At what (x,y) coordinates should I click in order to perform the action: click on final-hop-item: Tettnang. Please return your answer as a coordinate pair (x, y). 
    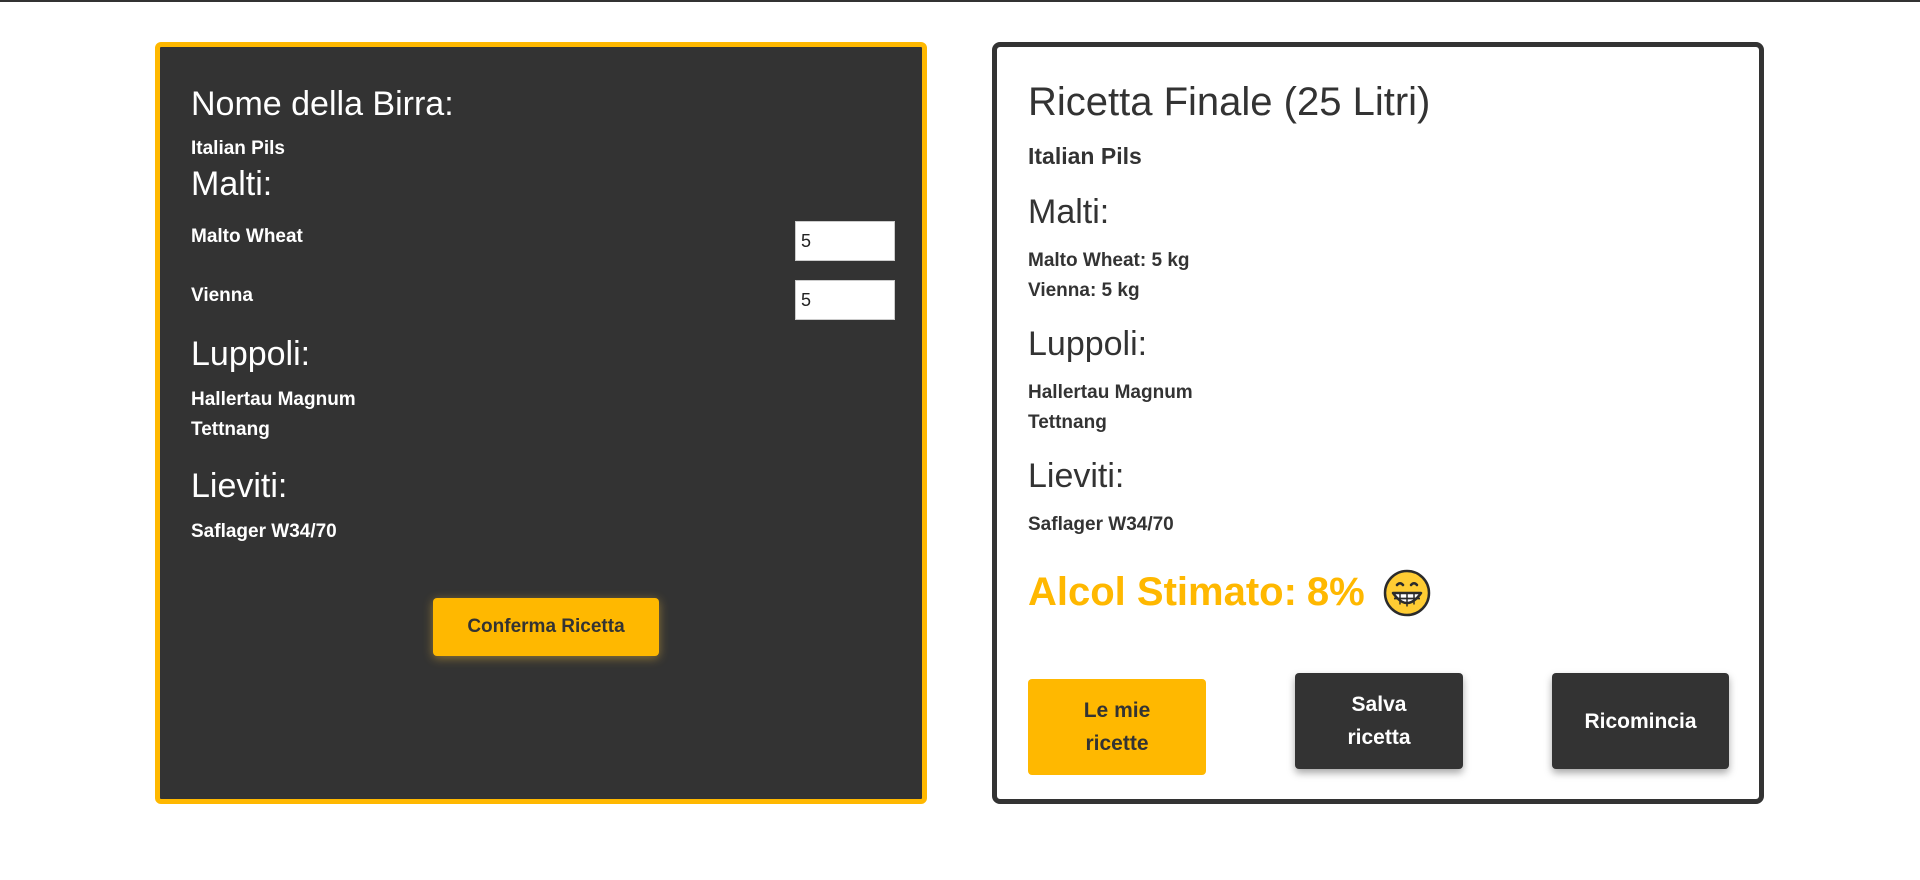
    Looking at the image, I should click on (1067, 422).